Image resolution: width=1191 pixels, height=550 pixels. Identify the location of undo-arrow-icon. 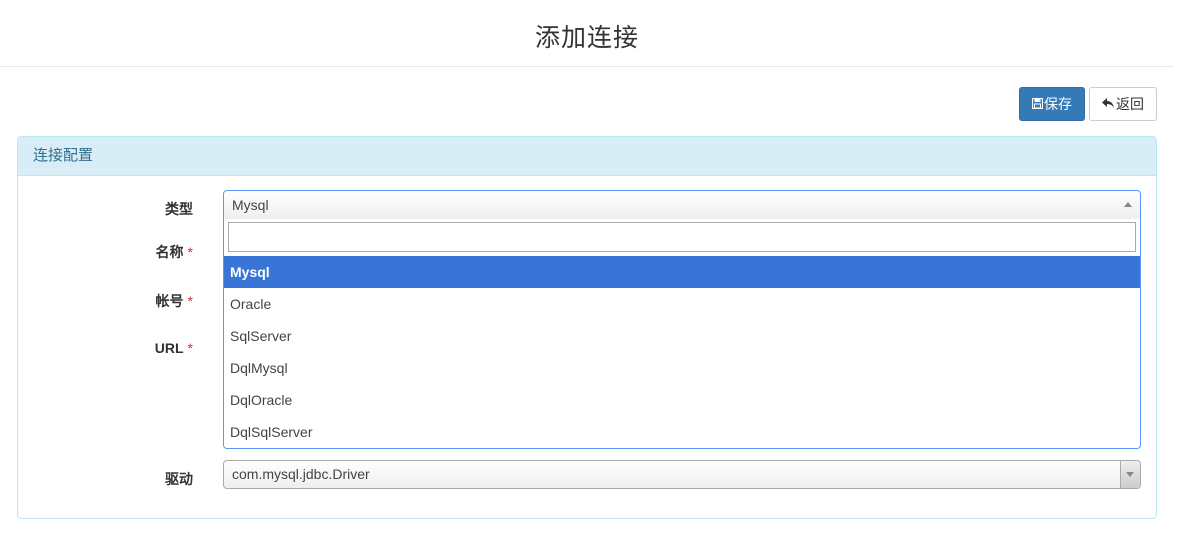
(1108, 104).